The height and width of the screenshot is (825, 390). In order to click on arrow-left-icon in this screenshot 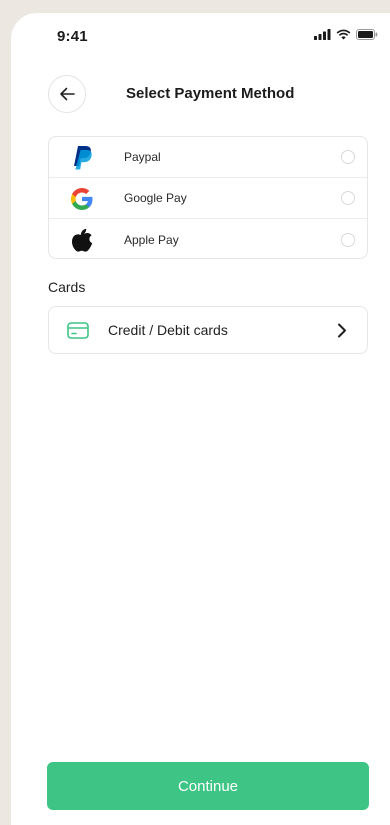, I will do `click(67, 94)`.